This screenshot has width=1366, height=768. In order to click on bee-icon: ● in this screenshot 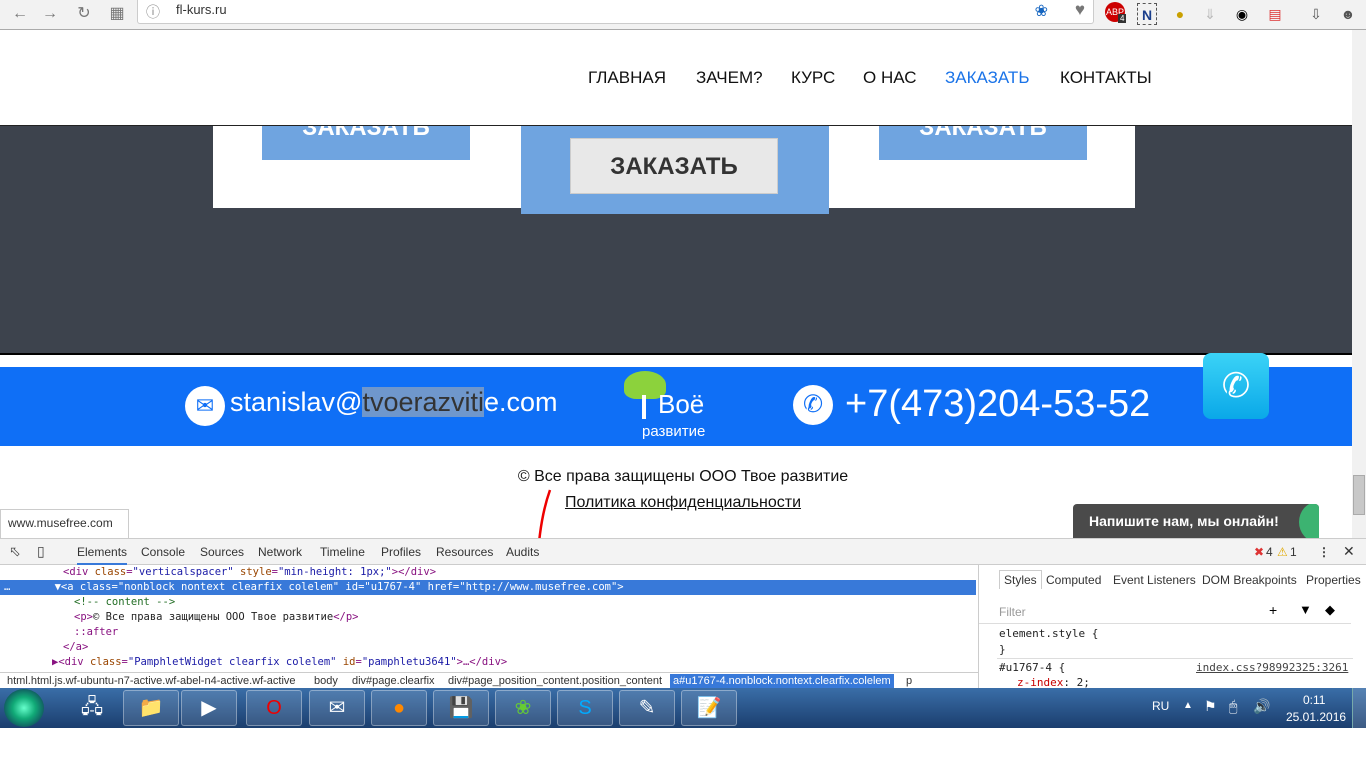, I will do `click(1180, 14)`.